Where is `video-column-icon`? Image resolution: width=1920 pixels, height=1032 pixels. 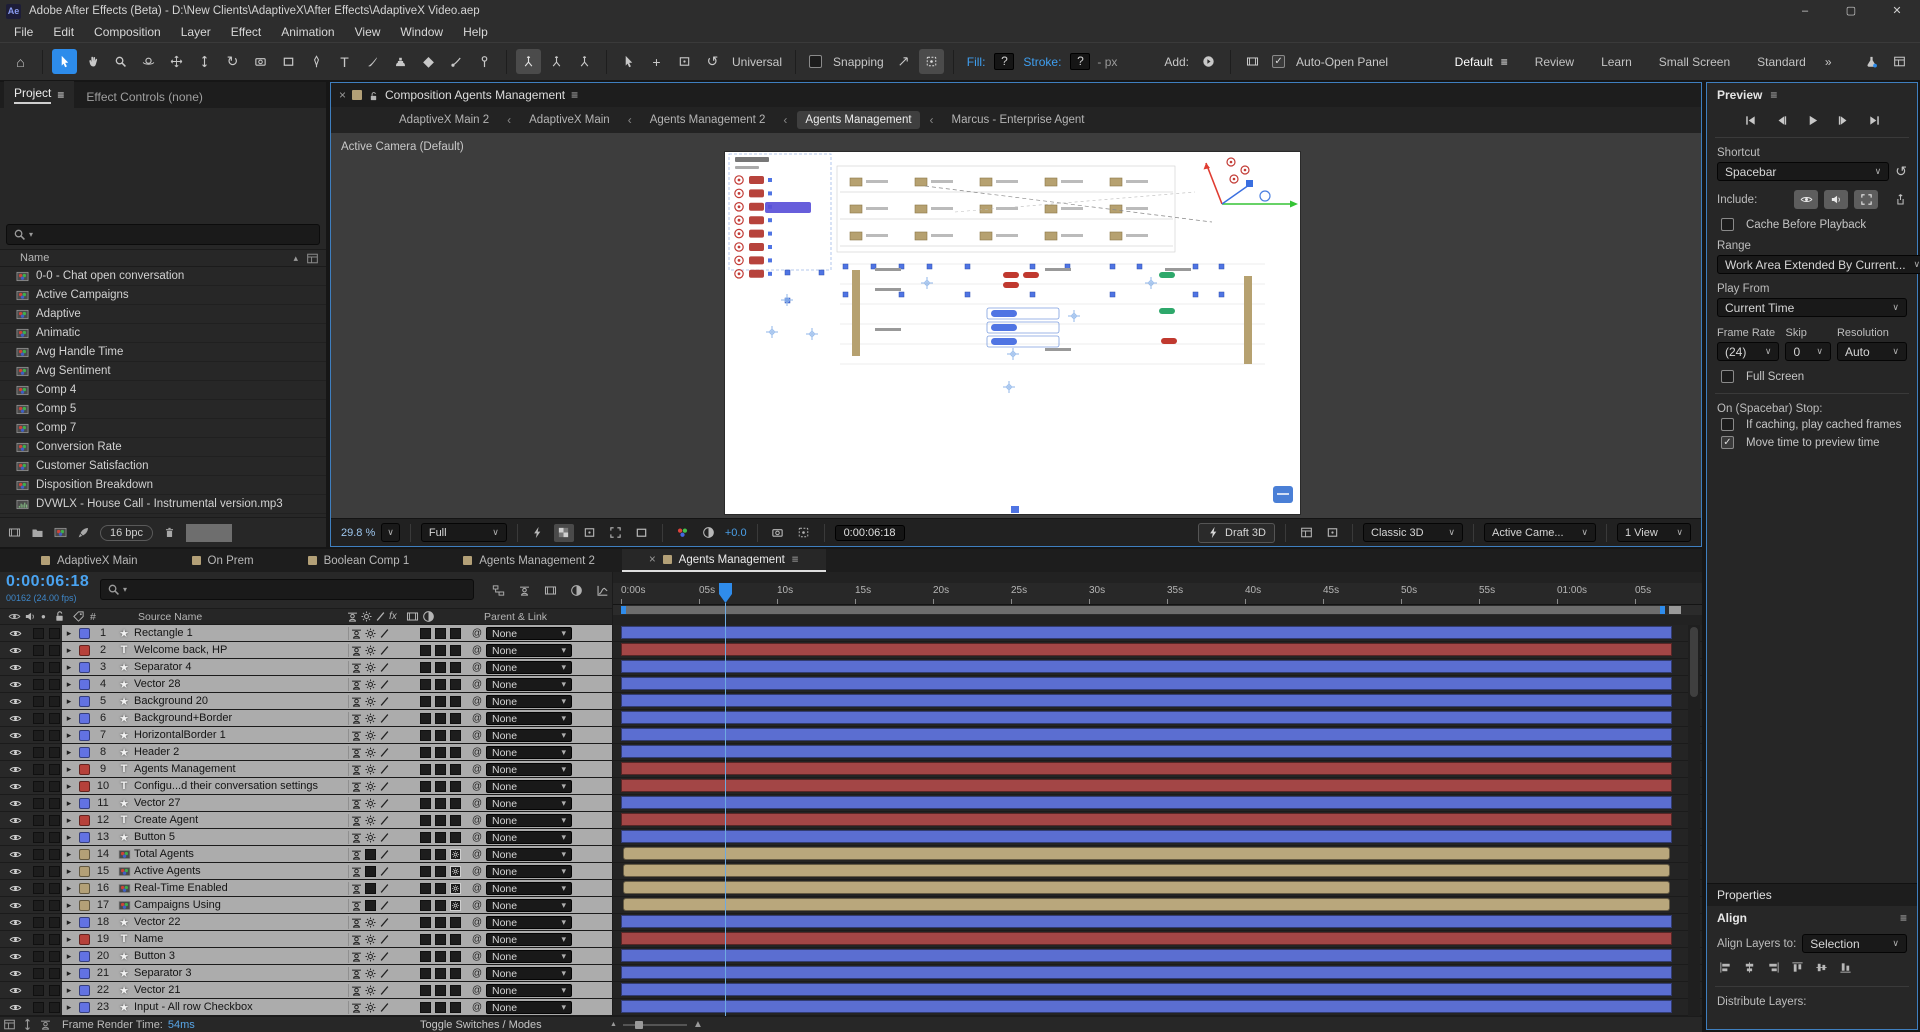
video-column-icon is located at coordinates (14, 616).